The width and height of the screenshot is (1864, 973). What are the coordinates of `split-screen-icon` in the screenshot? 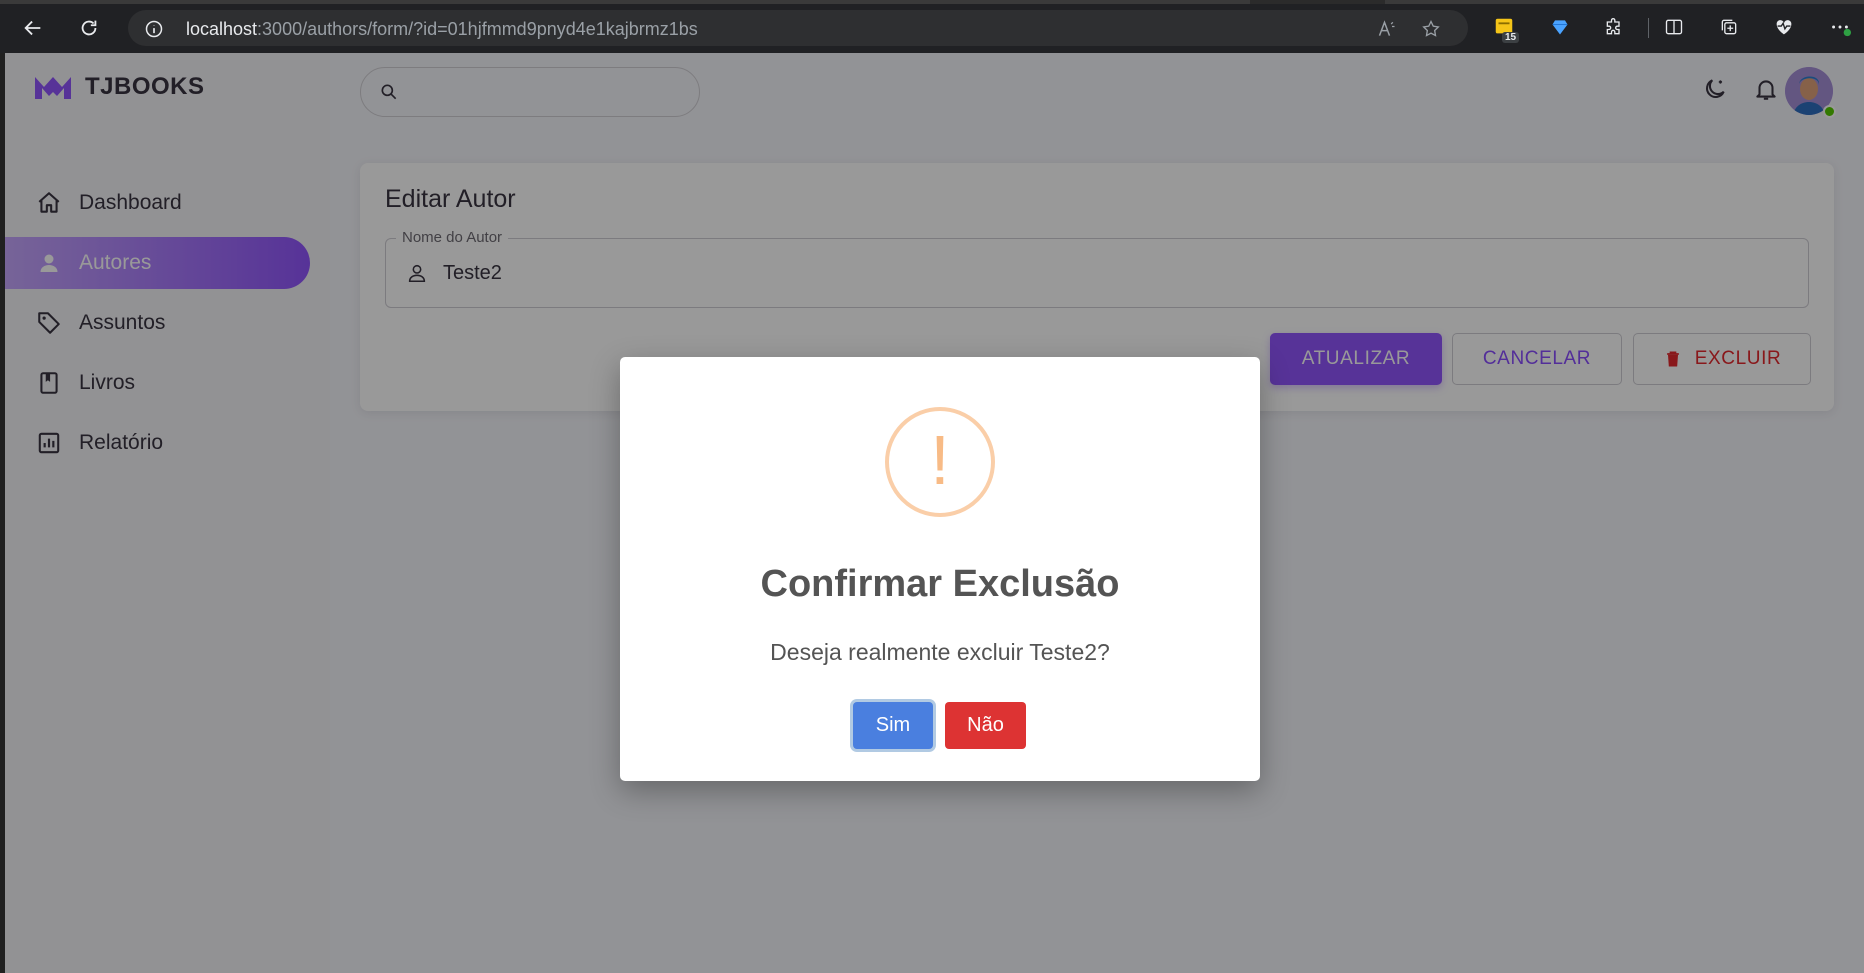 It's located at (1674, 27).